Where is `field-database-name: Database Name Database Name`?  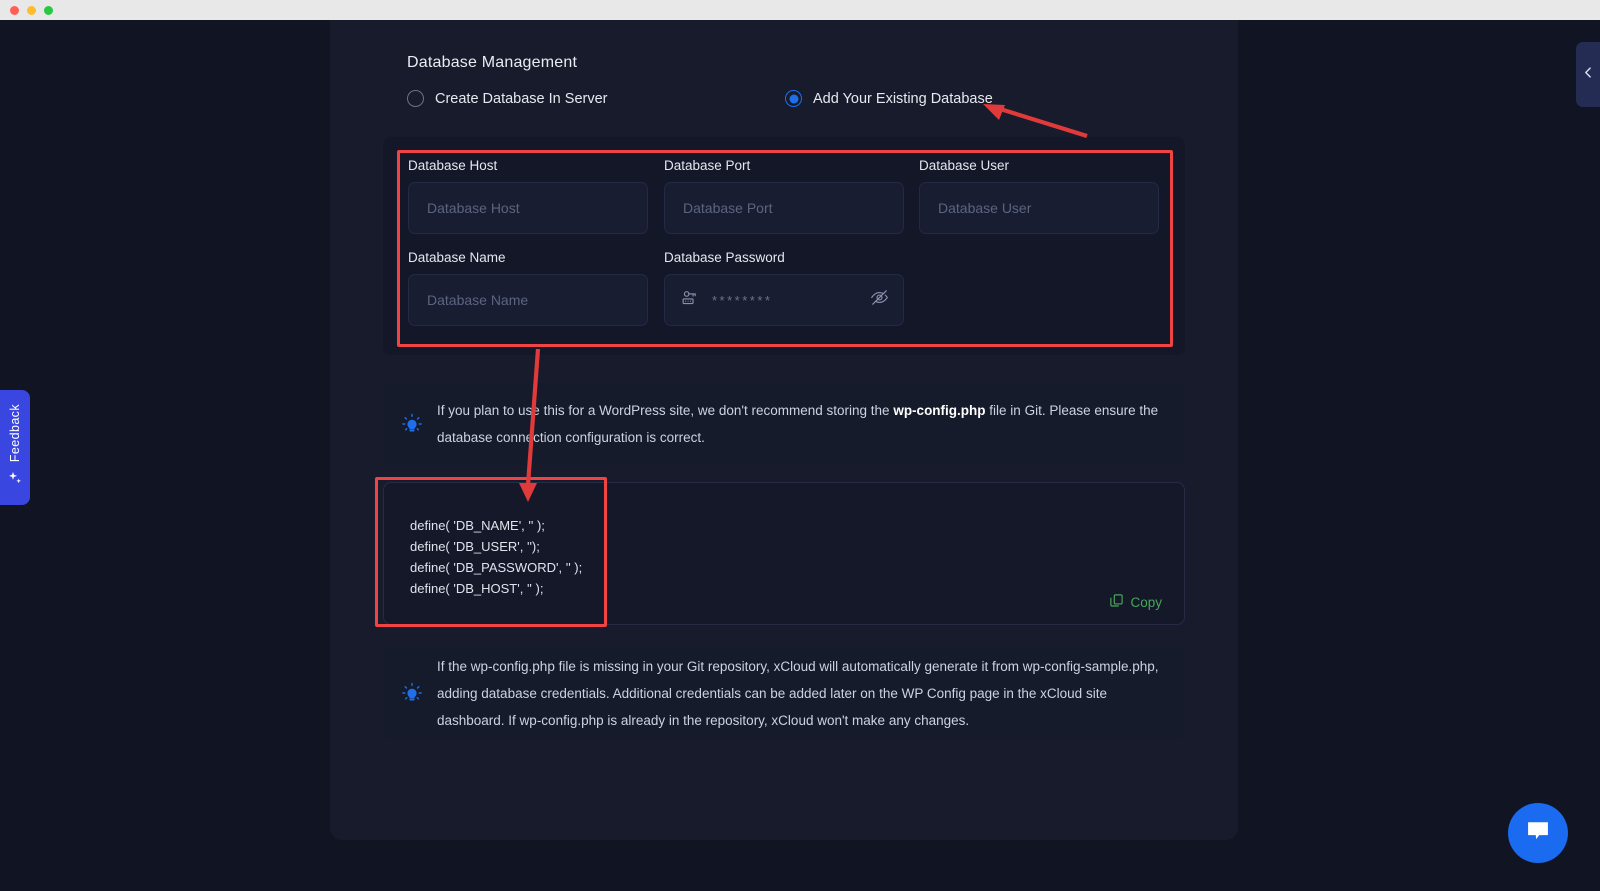 field-database-name: Database Name Database Name is located at coordinates (528, 288).